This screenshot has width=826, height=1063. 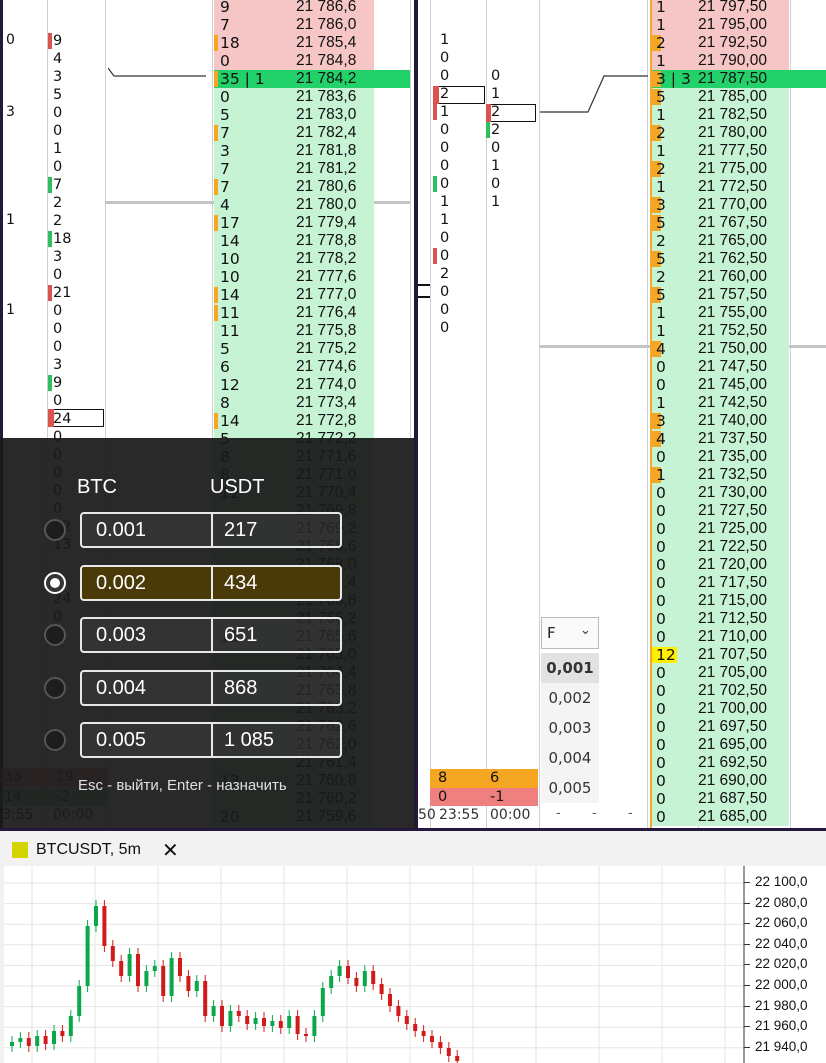 What do you see at coordinates (720, 763) in the screenshot?
I see `ladder-row: 0 21 692,50` at bounding box center [720, 763].